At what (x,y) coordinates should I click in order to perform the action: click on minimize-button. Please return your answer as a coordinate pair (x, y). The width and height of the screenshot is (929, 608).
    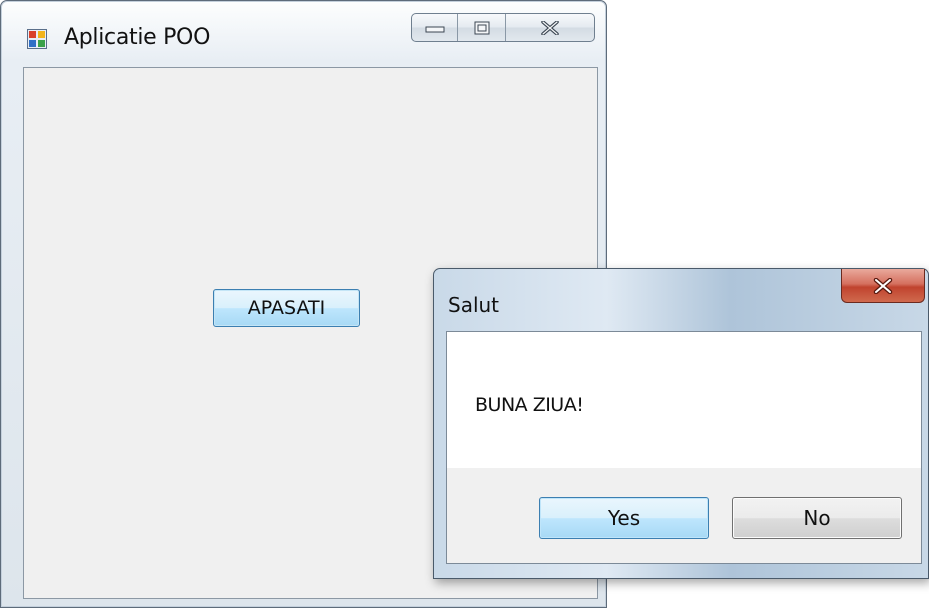
    Looking at the image, I should click on (435, 27).